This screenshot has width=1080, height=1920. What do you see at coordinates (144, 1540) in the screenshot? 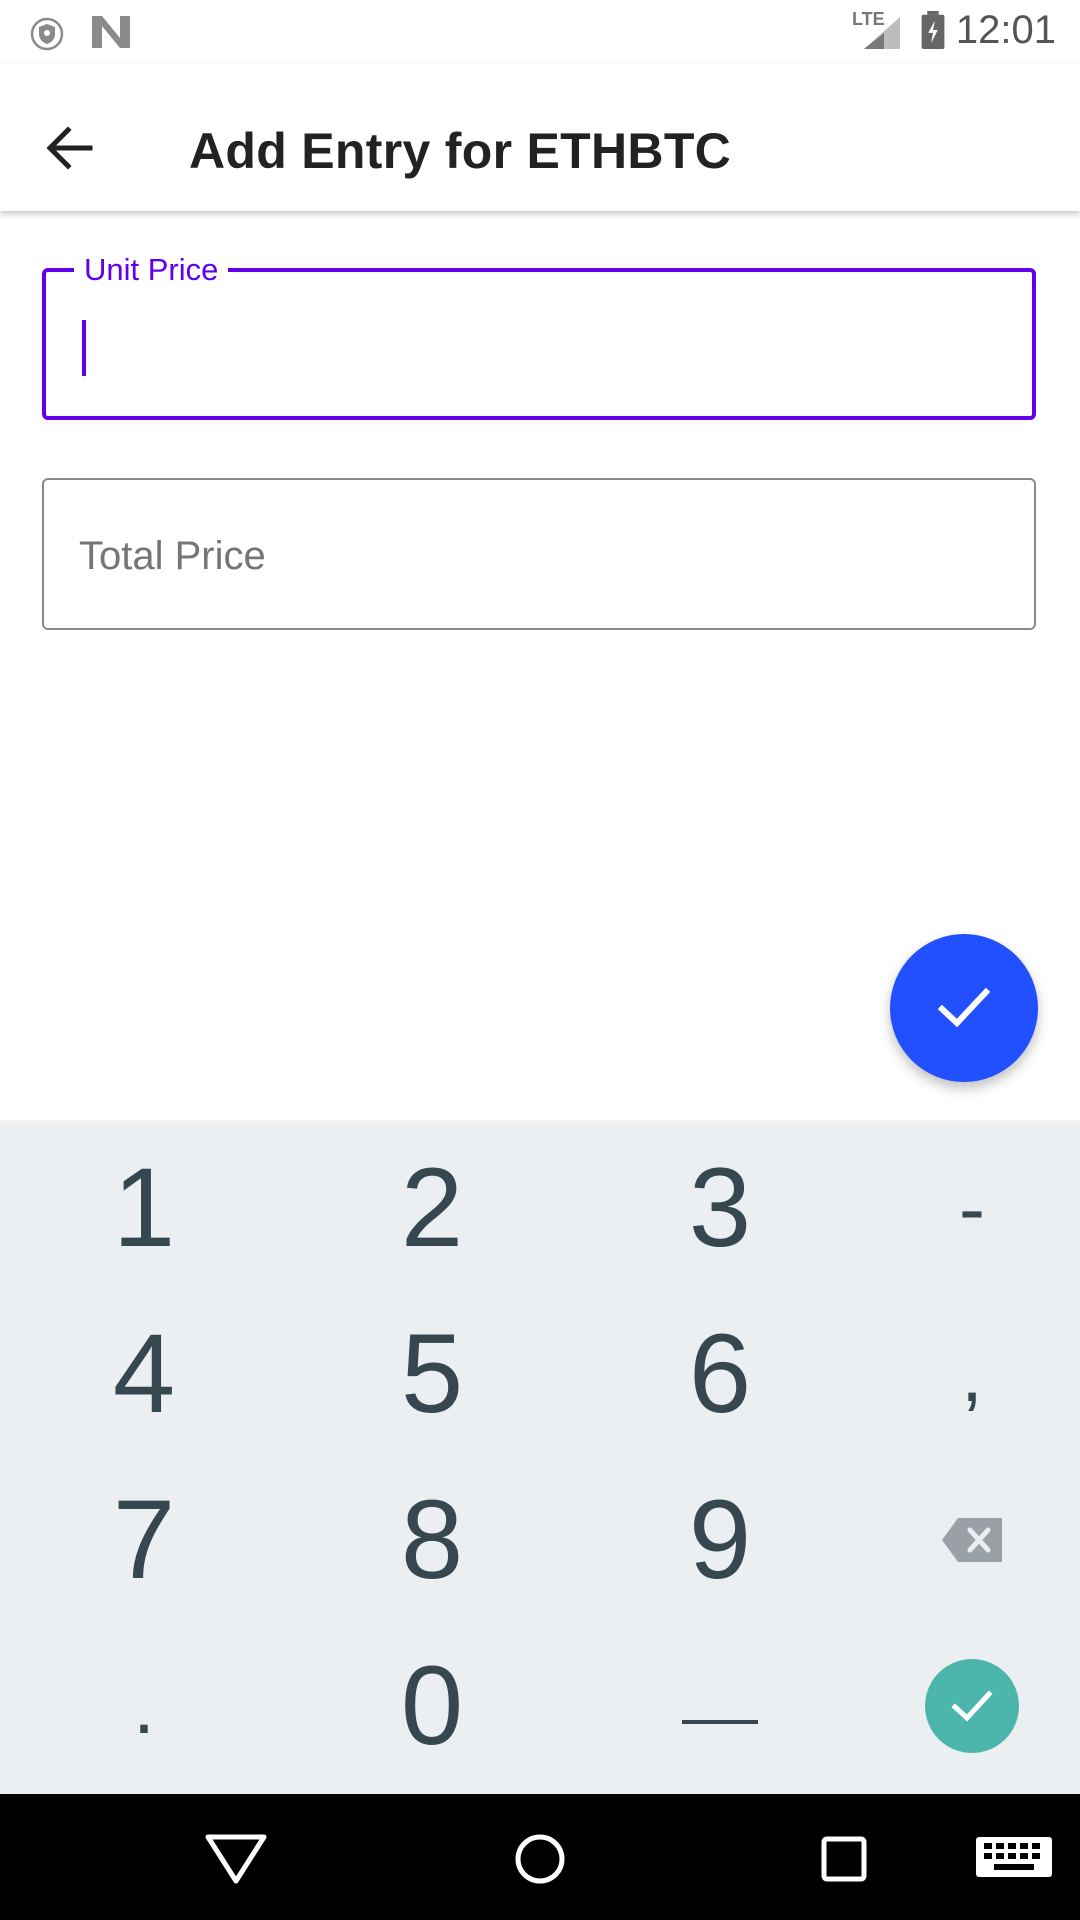
I see `key-7: 7` at bounding box center [144, 1540].